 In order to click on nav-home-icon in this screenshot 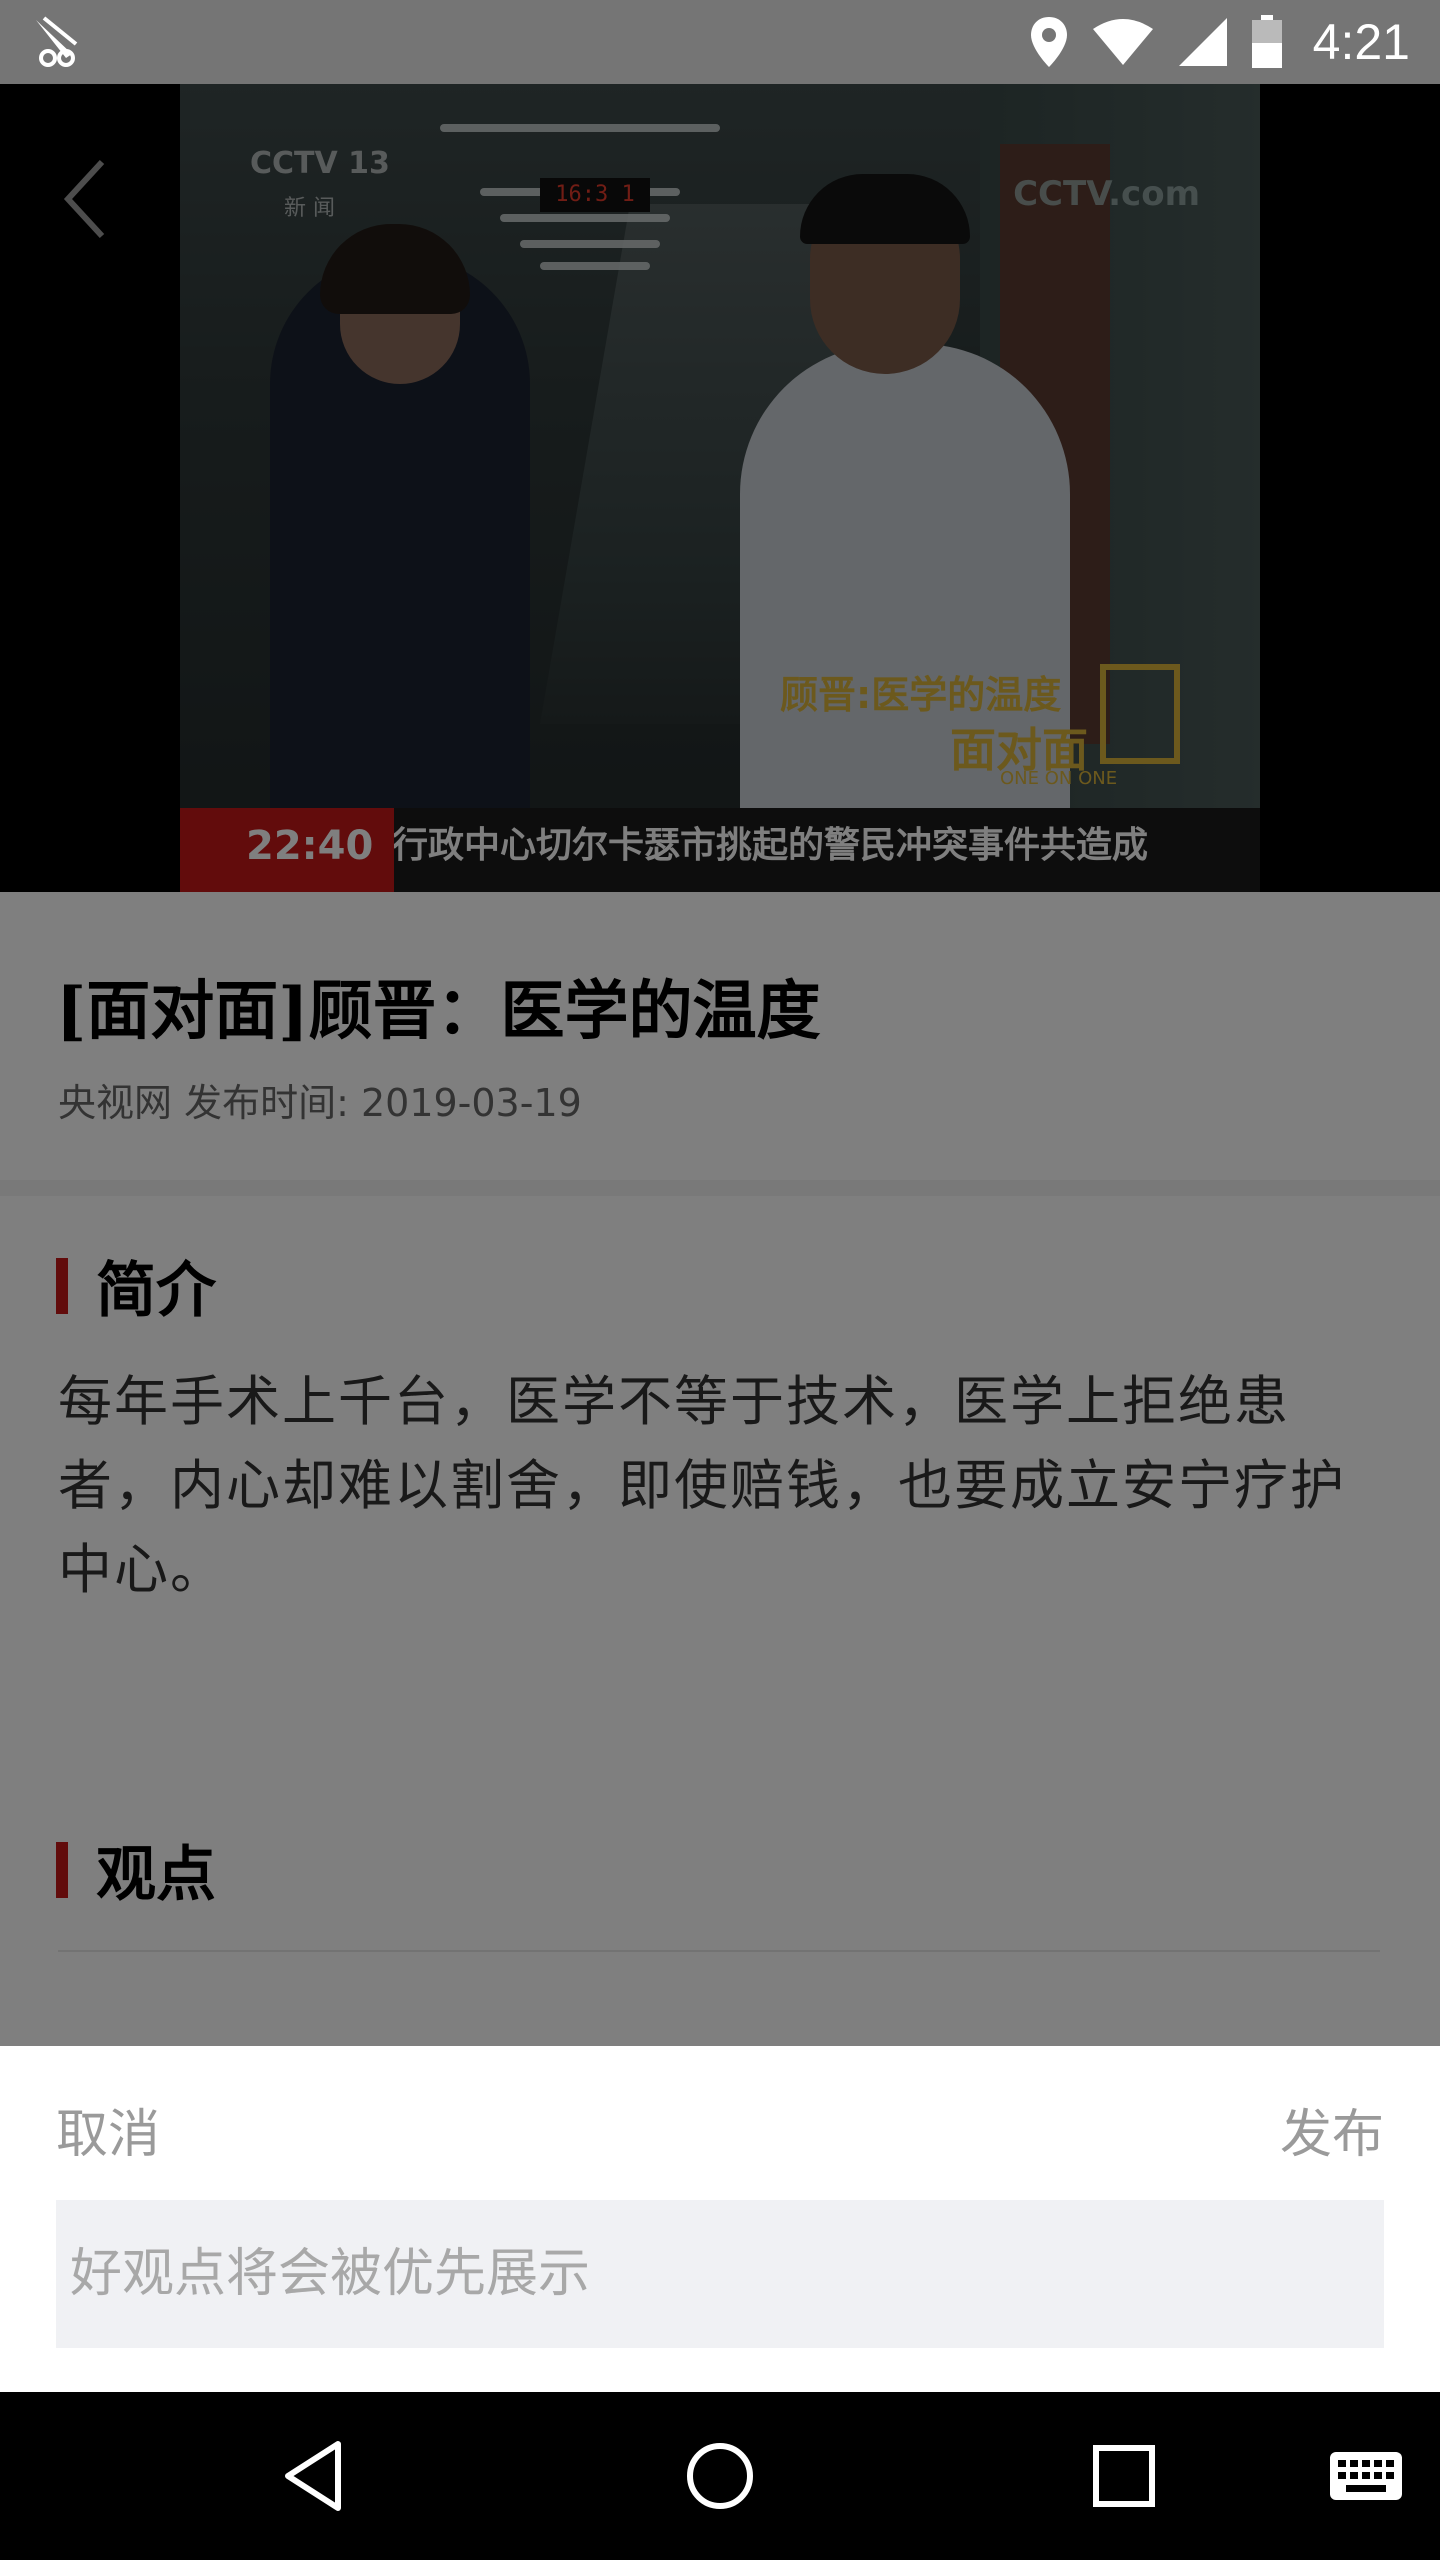, I will do `click(720, 2476)`.